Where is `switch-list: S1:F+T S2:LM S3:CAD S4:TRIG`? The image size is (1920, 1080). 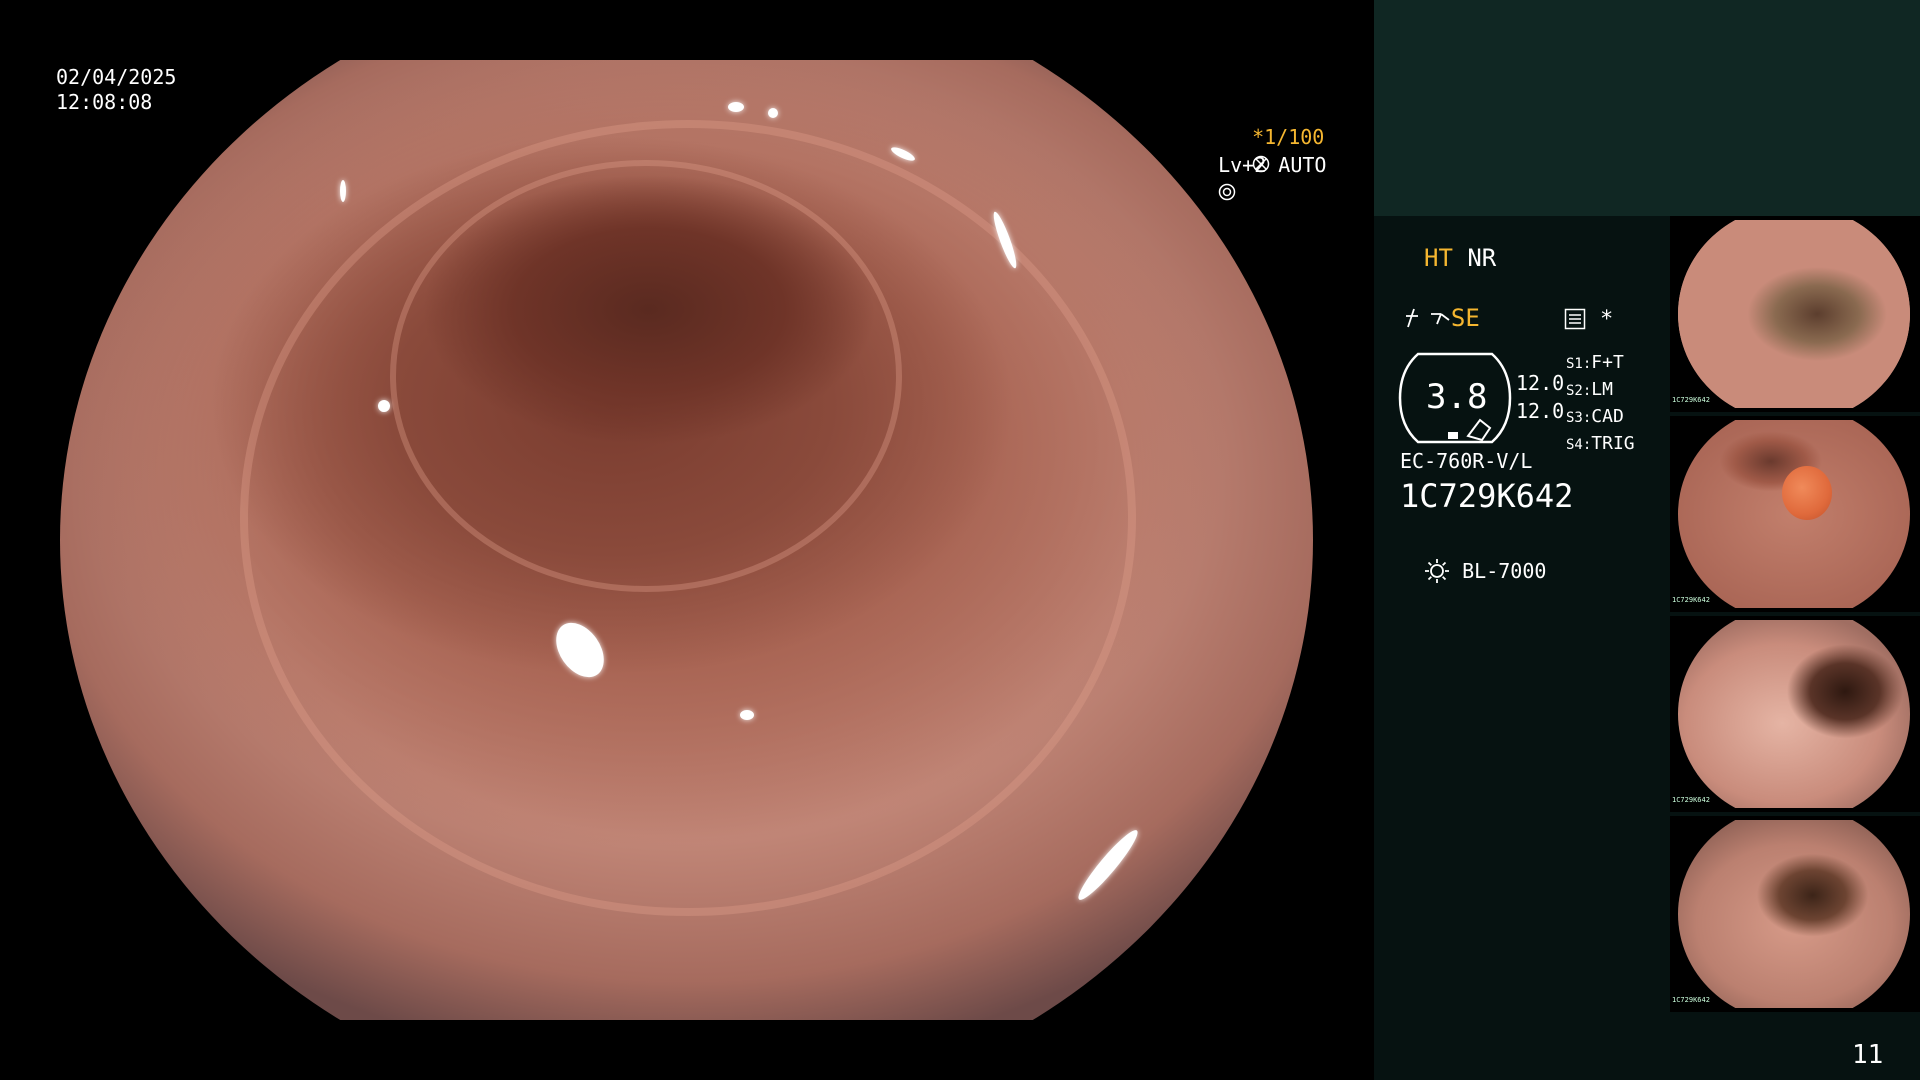 switch-list: S1:F+T S2:LM S3:CAD S4:TRIG is located at coordinates (1600, 404).